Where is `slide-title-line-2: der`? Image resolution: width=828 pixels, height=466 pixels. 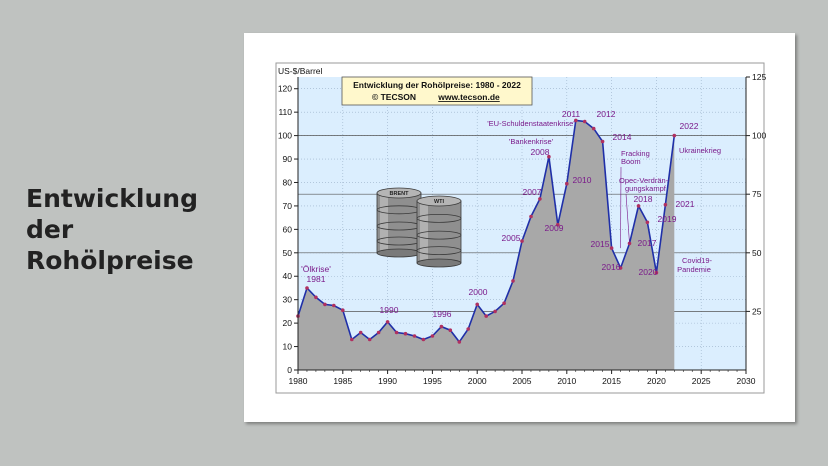 slide-title-line-2: der is located at coordinates (50, 229).